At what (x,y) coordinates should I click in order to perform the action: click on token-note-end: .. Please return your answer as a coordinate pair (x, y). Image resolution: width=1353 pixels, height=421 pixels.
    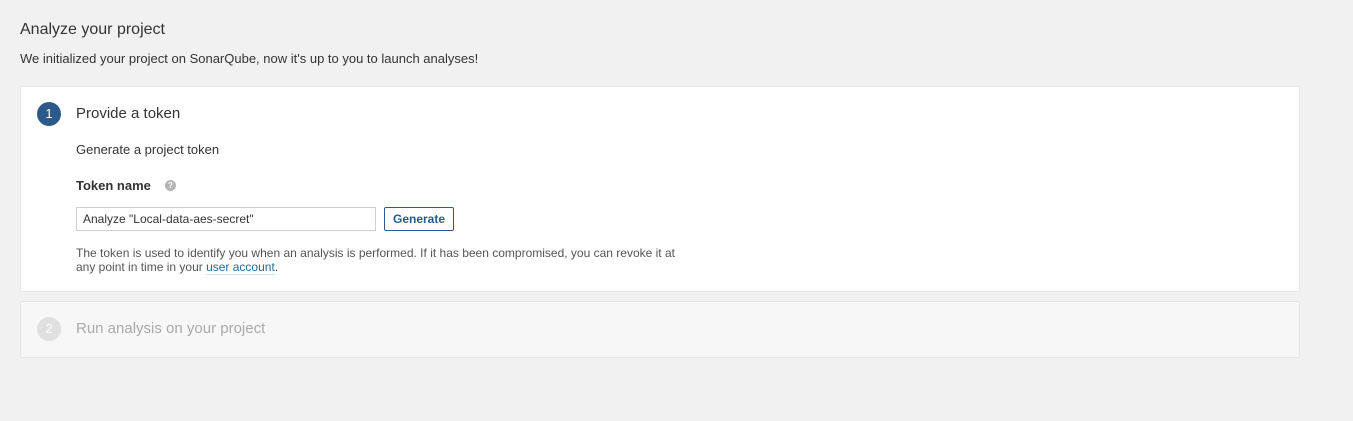
    Looking at the image, I should click on (276, 267).